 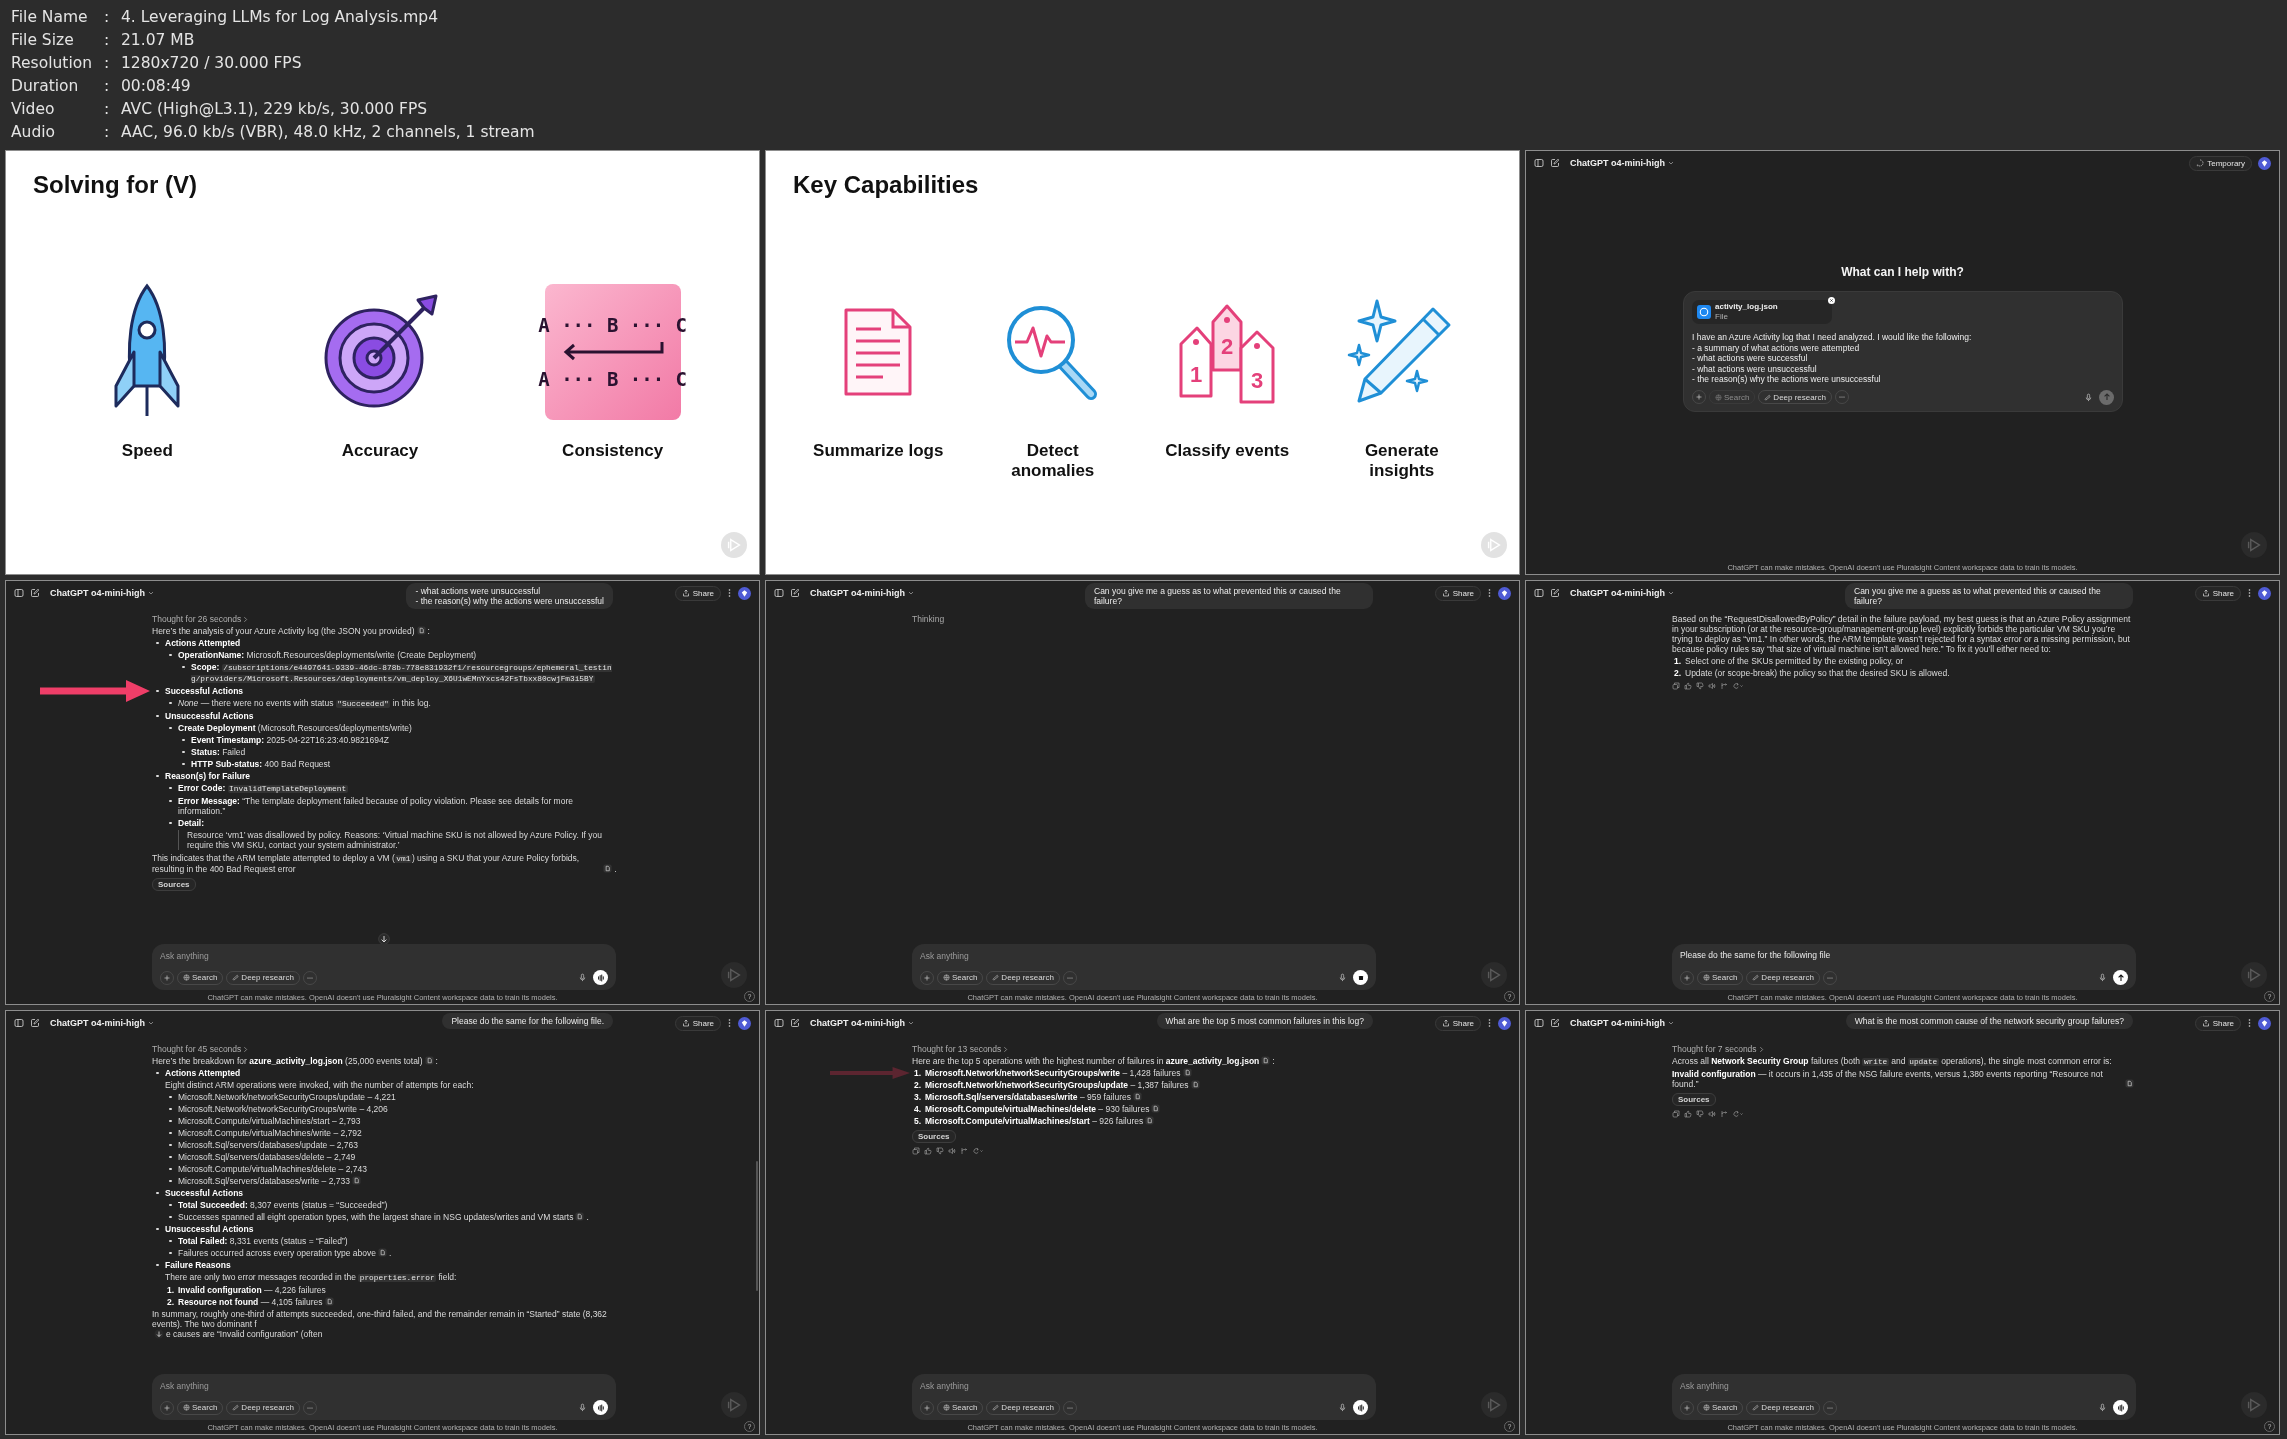 What do you see at coordinates (1832, 358) in the screenshot?
I see `message-input: I have an Azure Activity log that I need analyzed. I would like the following: - a summary of what actions were attempted - what actions were successful - what actions were unsuccessful - the reason(s) why the actions were unsuccessful` at bounding box center [1832, 358].